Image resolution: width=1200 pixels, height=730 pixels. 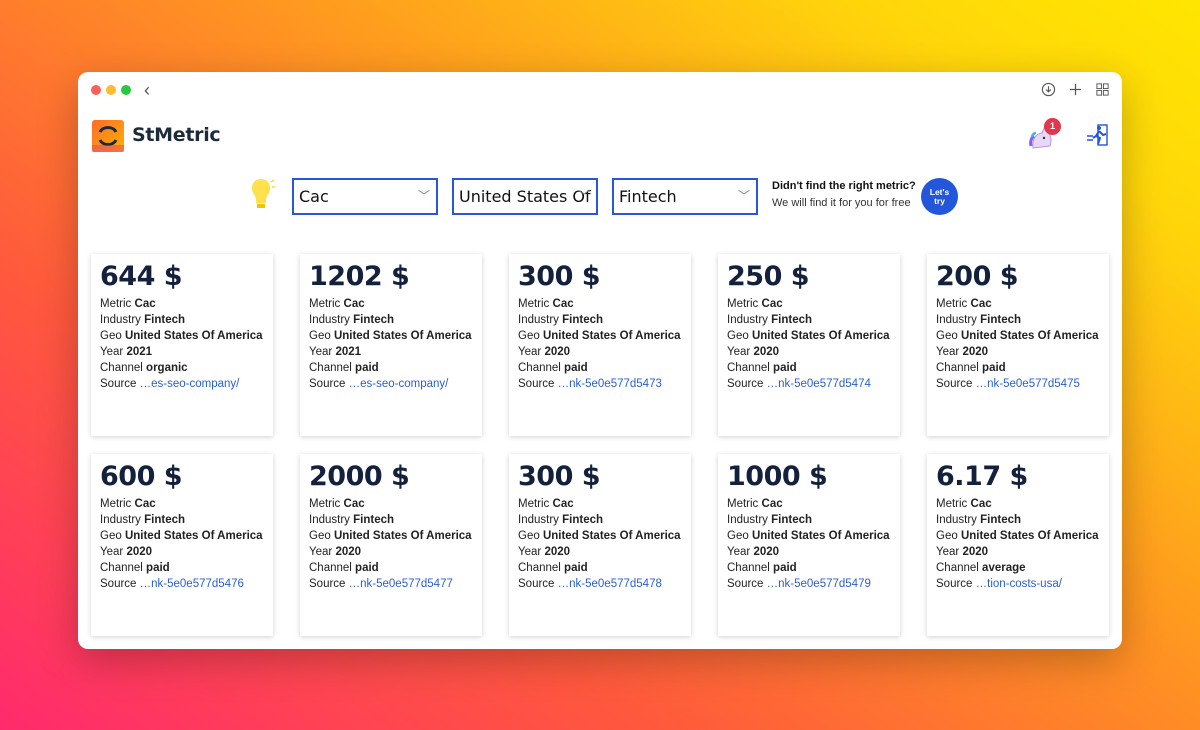 I want to click on metric-amount: 1000 $, so click(x=777, y=476).